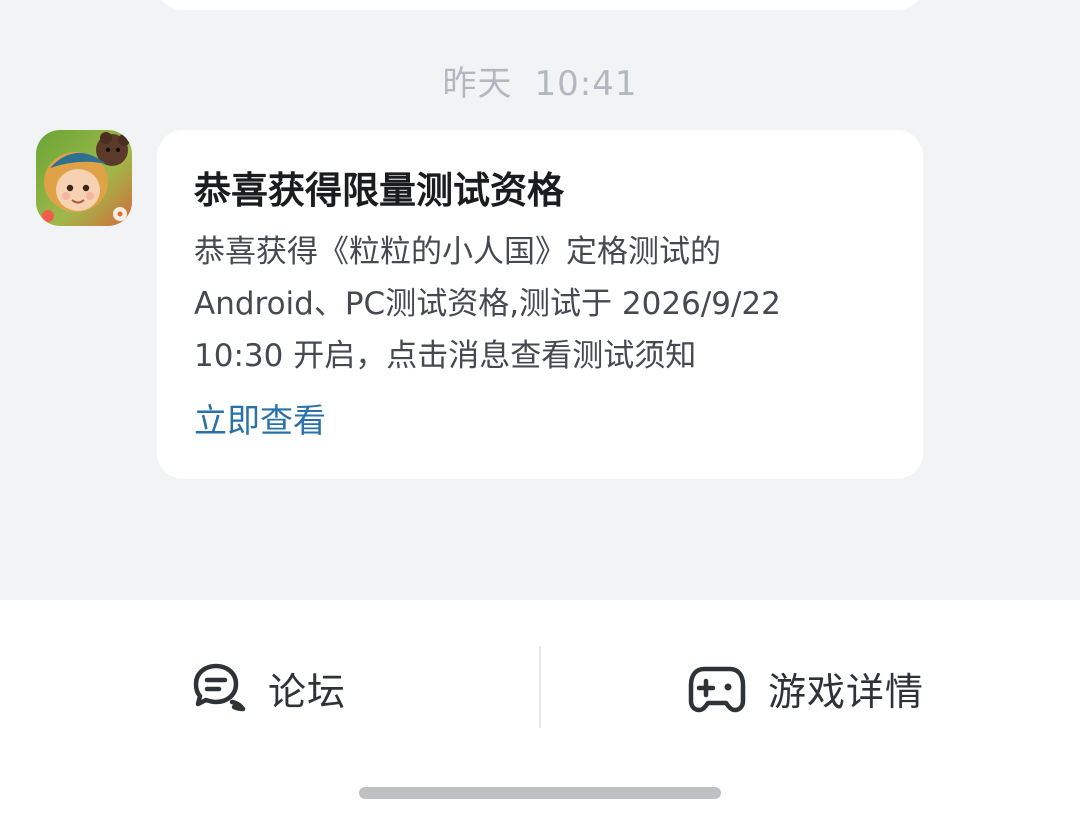 Image resolution: width=1080 pixels, height=822 pixels. What do you see at coordinates (445, 356) in the screenshot?
I see `message-body-line: 10:30 开启，点击消息查看测试须知` at bounding box center [445, 356].